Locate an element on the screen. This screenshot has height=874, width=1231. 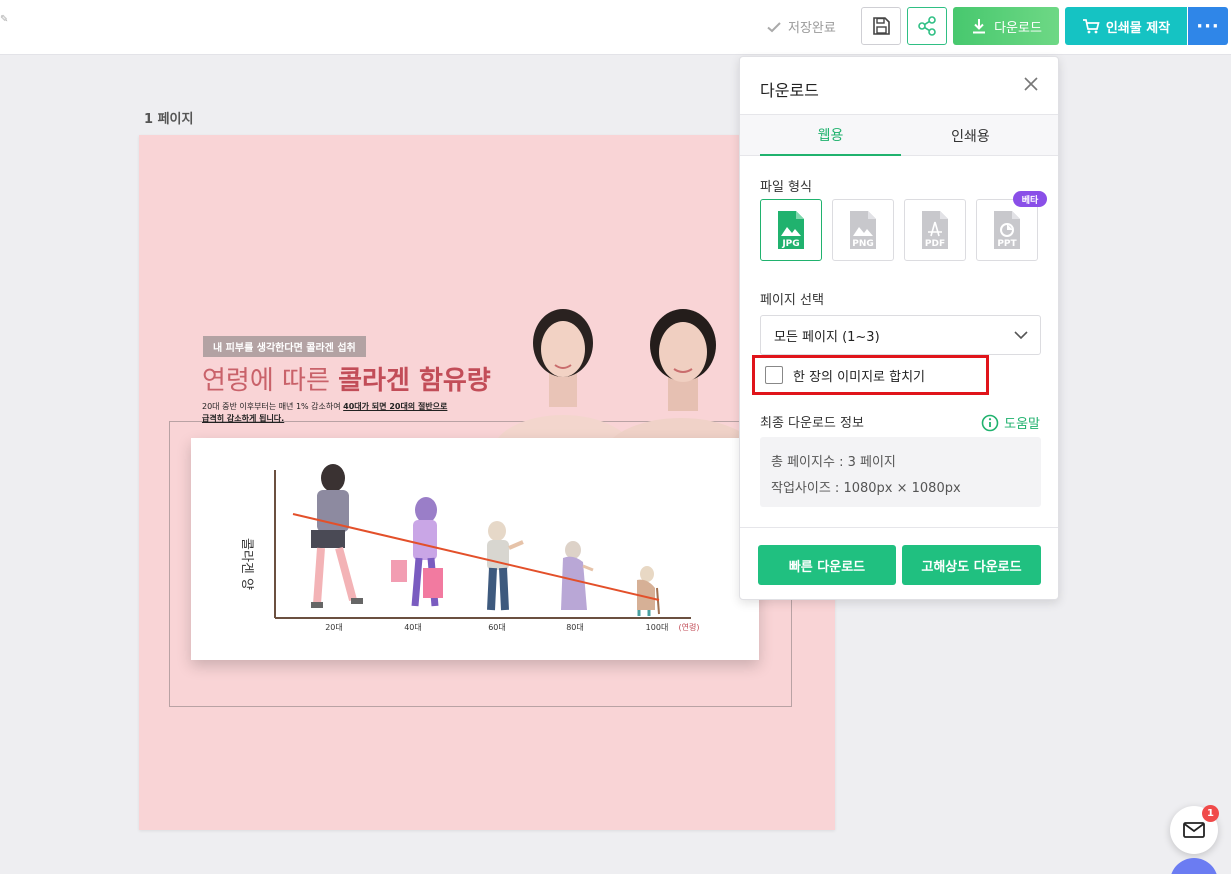
merge-label: 한 장의 이미지로 합치기 is located at coordinates (859, 377).